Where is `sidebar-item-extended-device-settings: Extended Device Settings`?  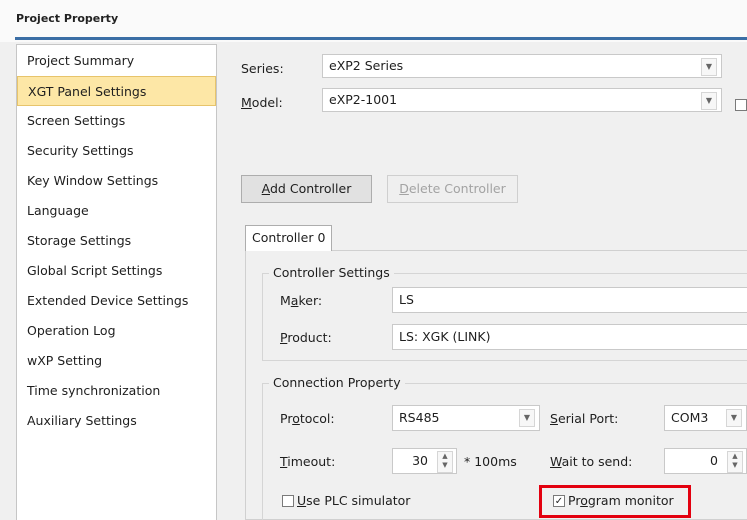 sidebar-item-extended-device-settings: Extended Device Settings is located at coordinates (116, 301).